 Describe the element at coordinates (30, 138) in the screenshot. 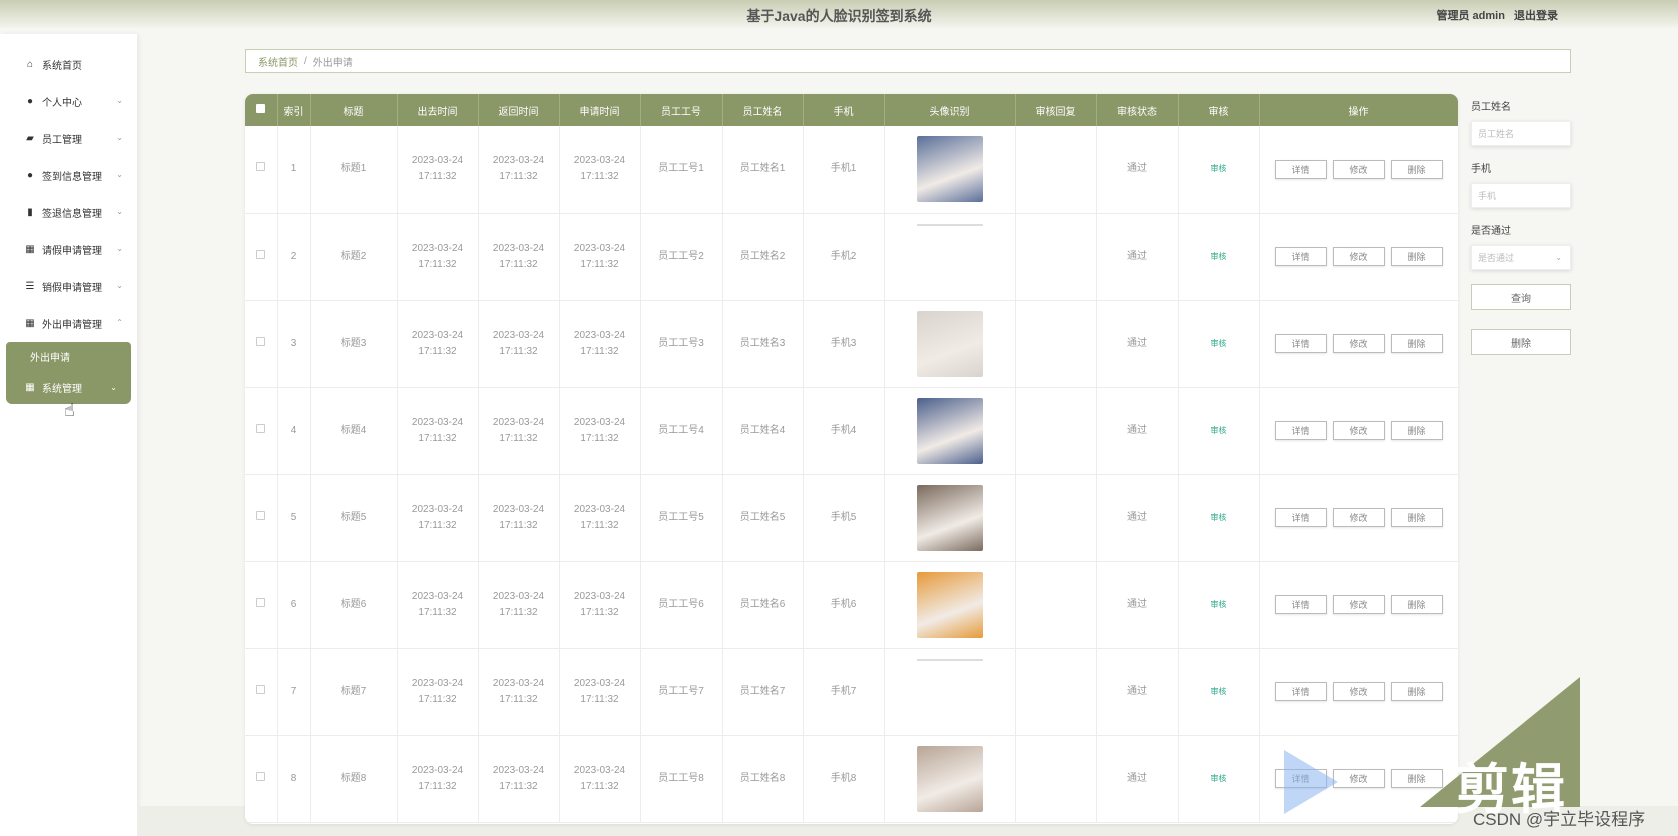

I see `chart-icon: ▰` at that location.